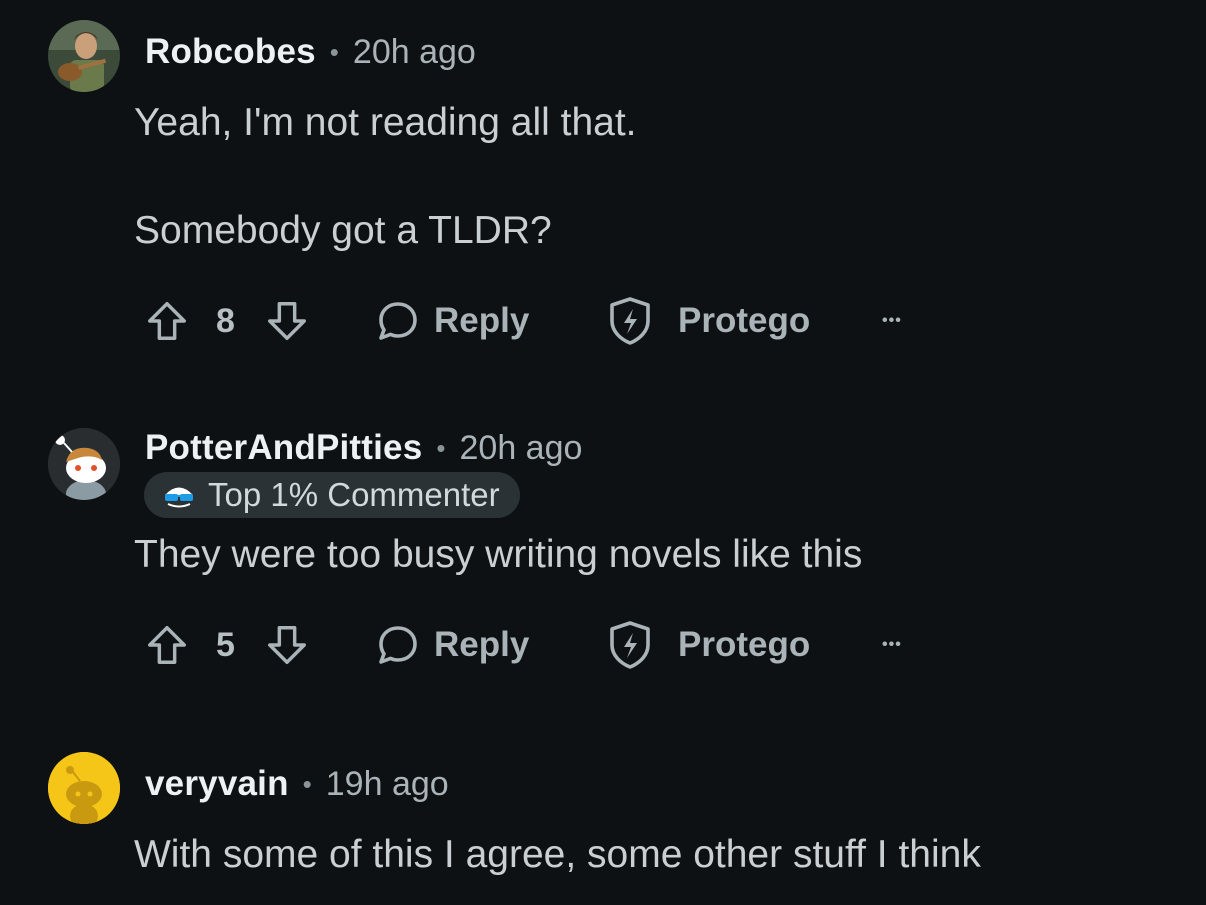 This screenshot has width=1206, height=905. I want to click on comment-header: Robcobes • 20h ago, so click(310, 52).